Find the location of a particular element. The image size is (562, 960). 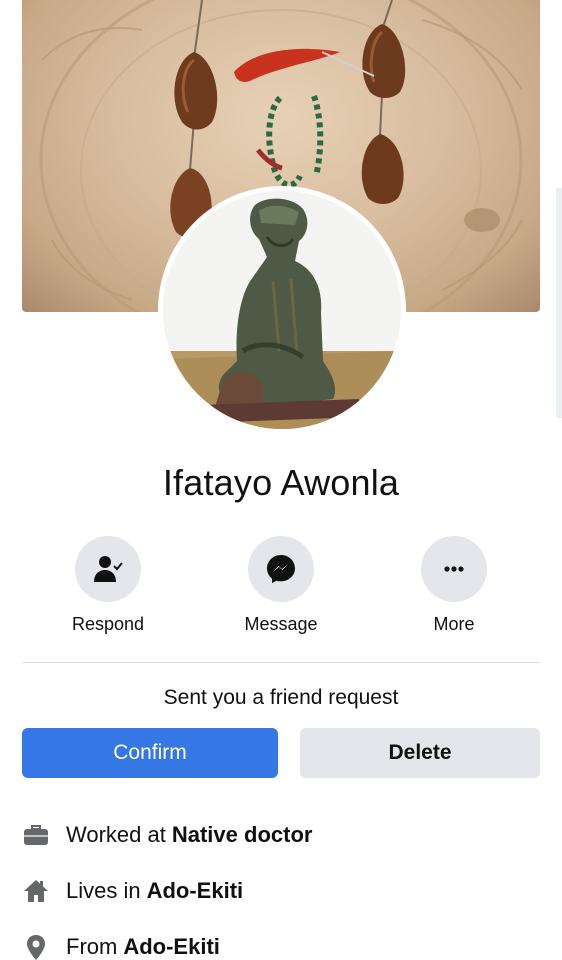

person-check-icon is located at coordinates (108, 569).